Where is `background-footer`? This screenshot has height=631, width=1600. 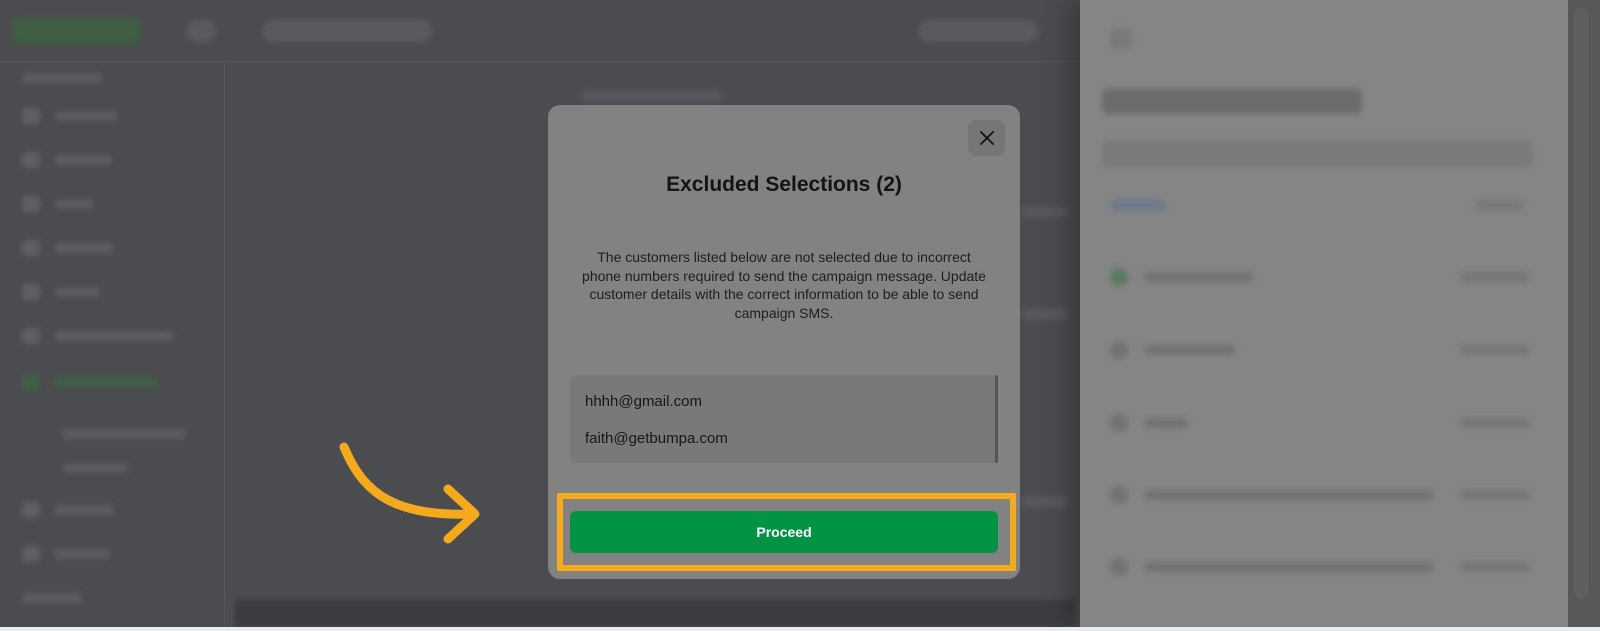 background-footer is located at coordinates (655, 613).